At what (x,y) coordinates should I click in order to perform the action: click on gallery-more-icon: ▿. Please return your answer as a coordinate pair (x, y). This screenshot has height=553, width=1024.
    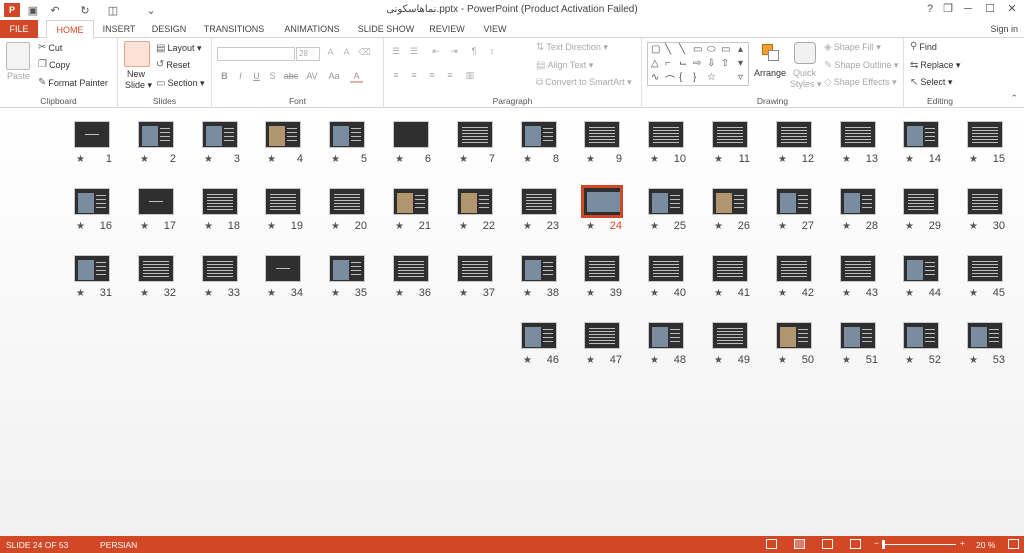
    Looking at the image, I should click on (740, 77).